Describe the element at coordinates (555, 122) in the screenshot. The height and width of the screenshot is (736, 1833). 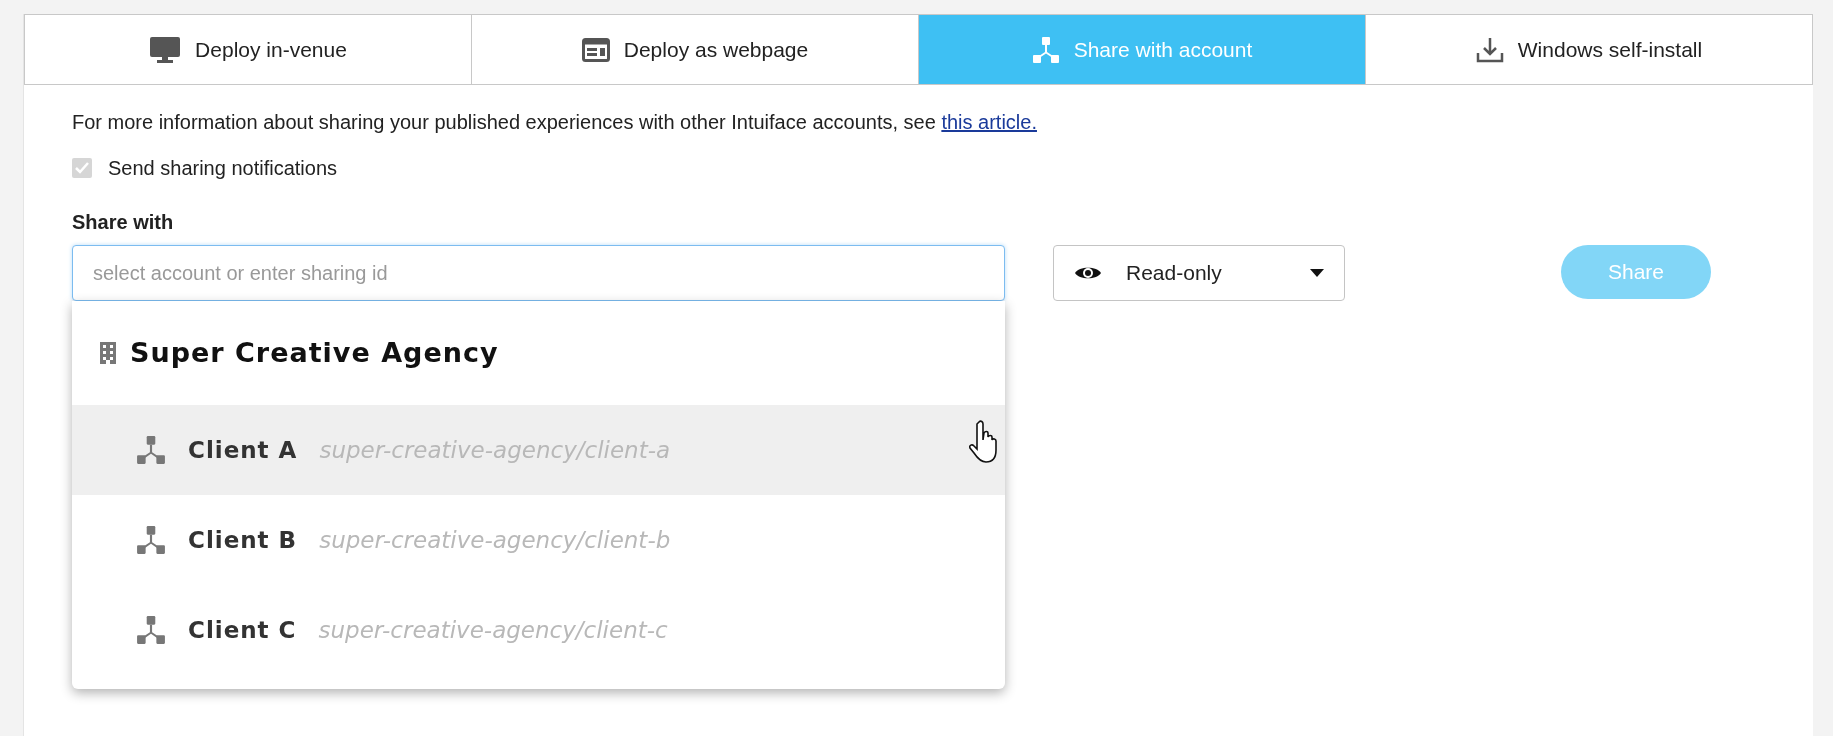
I see `info-text: For more information about sharing your published experiences with other Intuiface accounts, see this article.` at that location.